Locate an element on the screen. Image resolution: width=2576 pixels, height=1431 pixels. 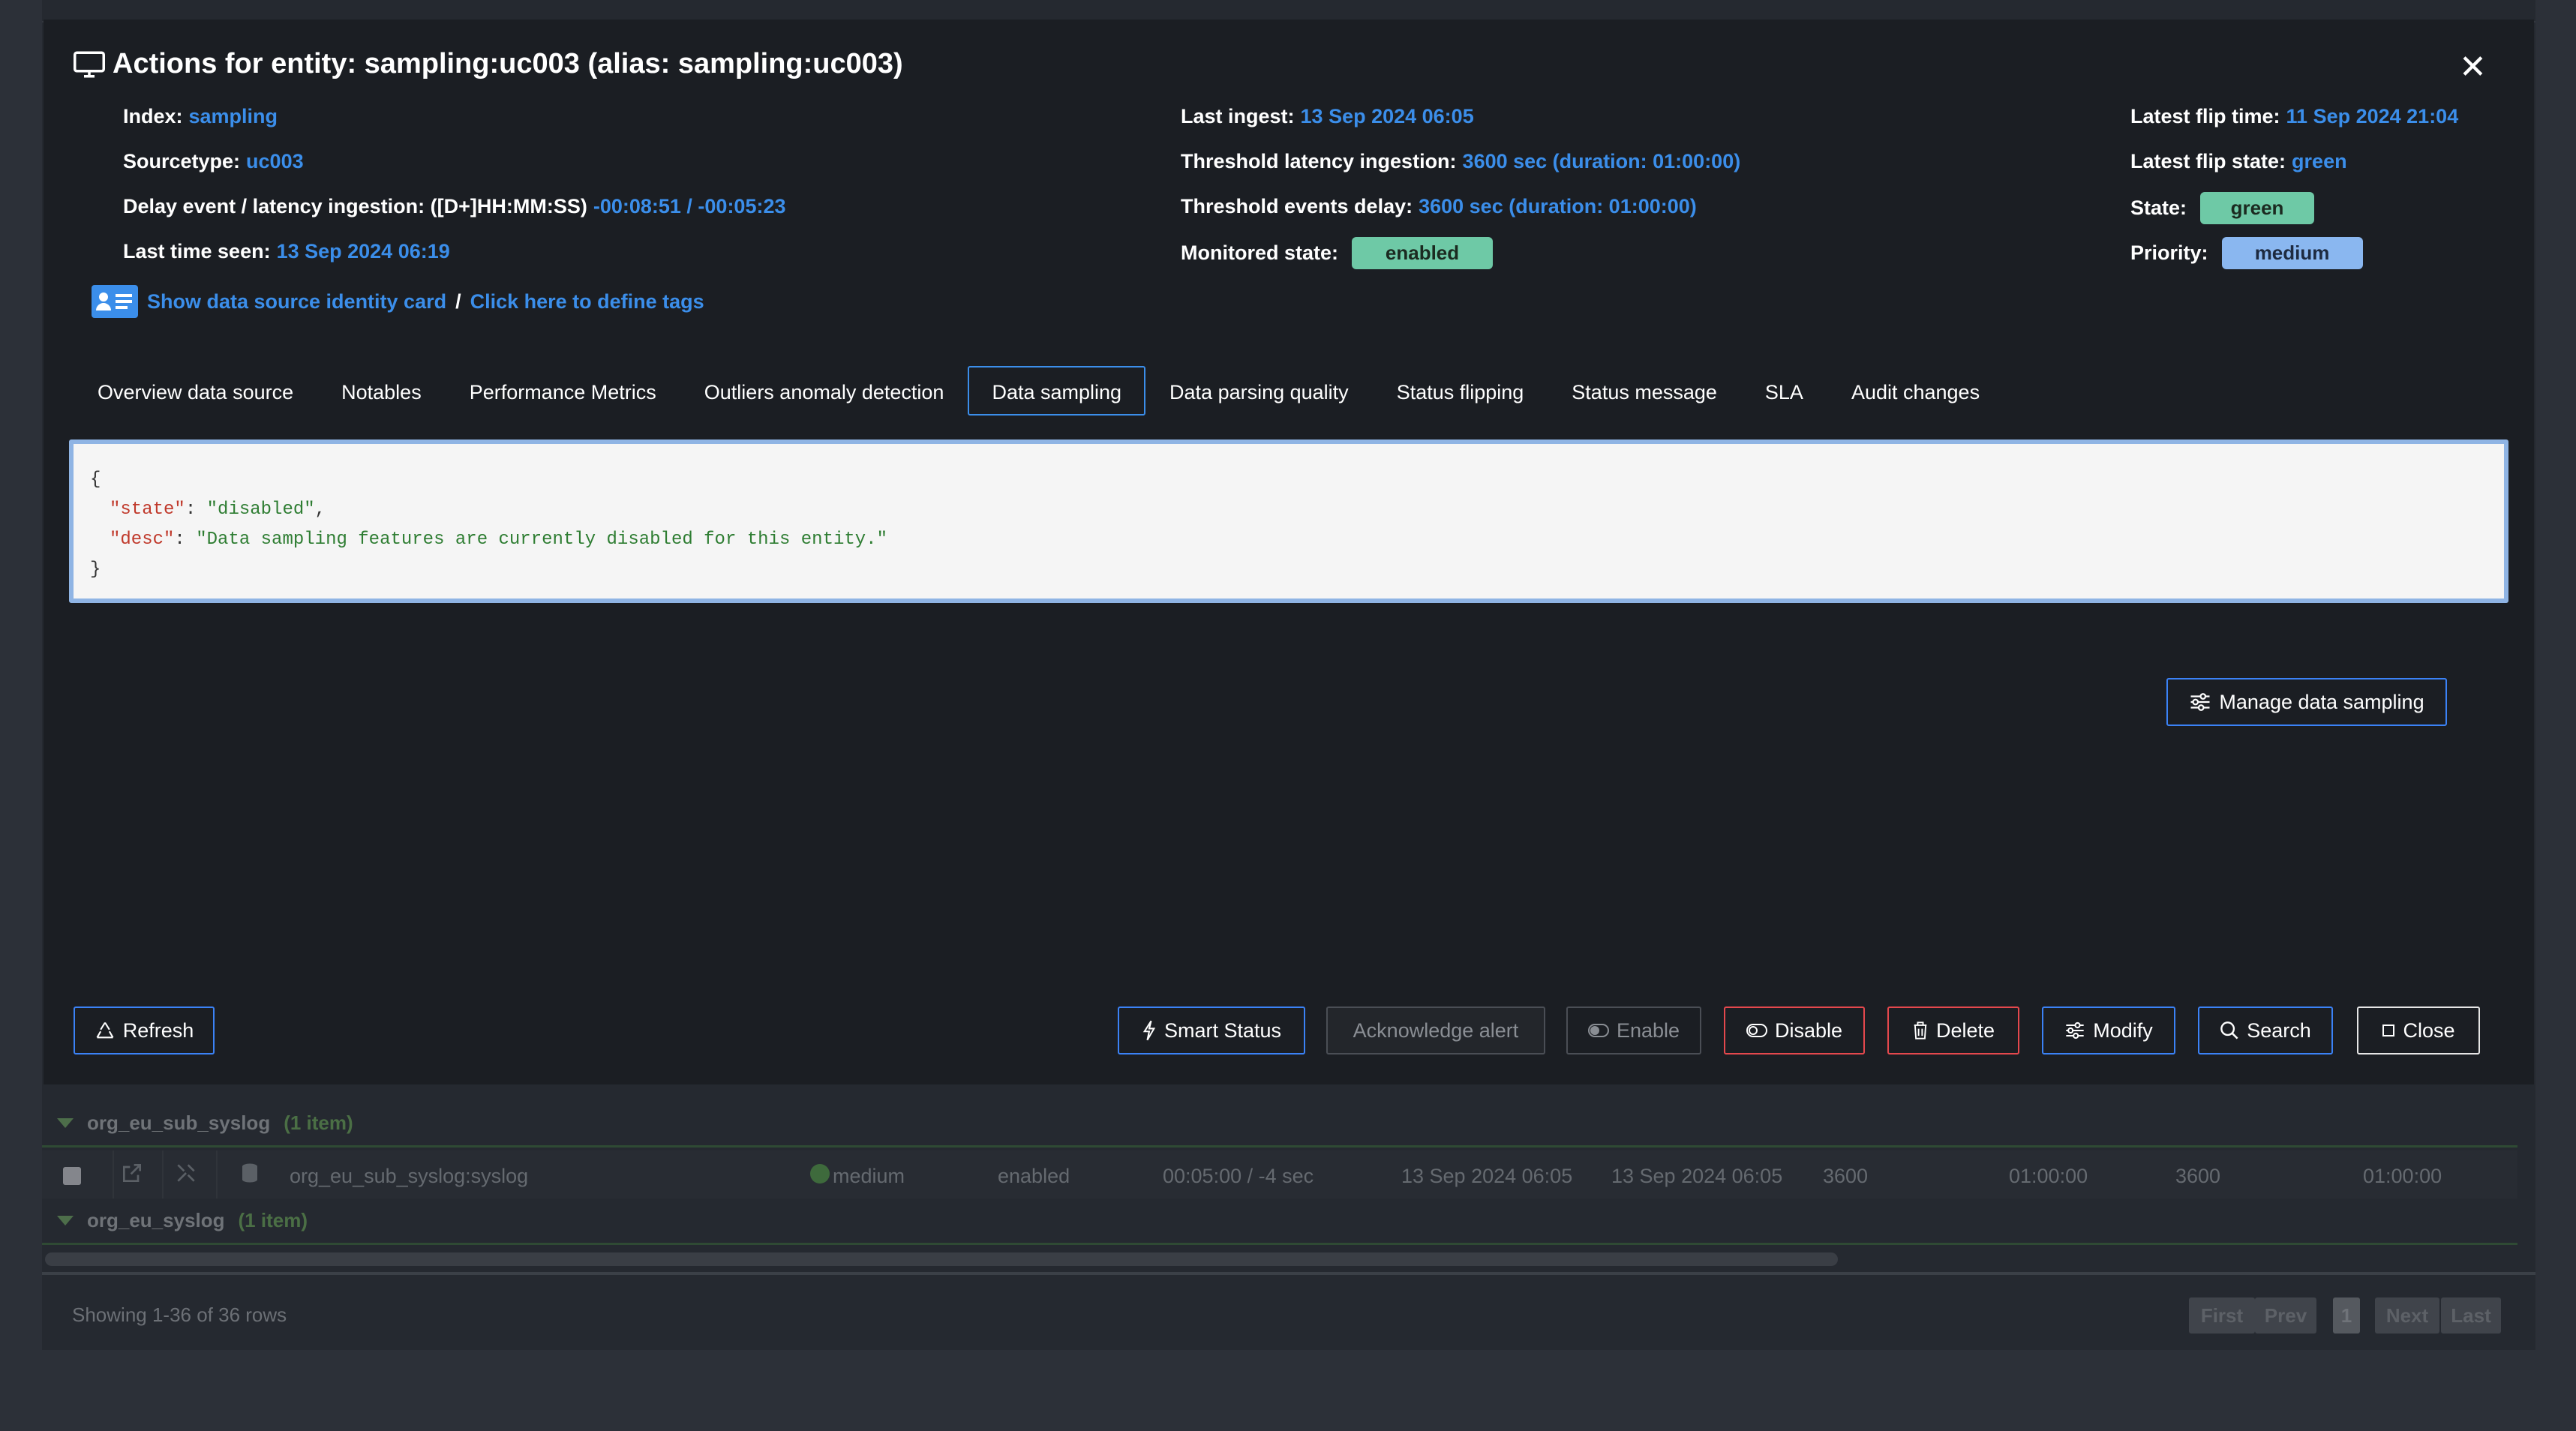
refresh-button: Refresh is located at coordinates (144, 1030).